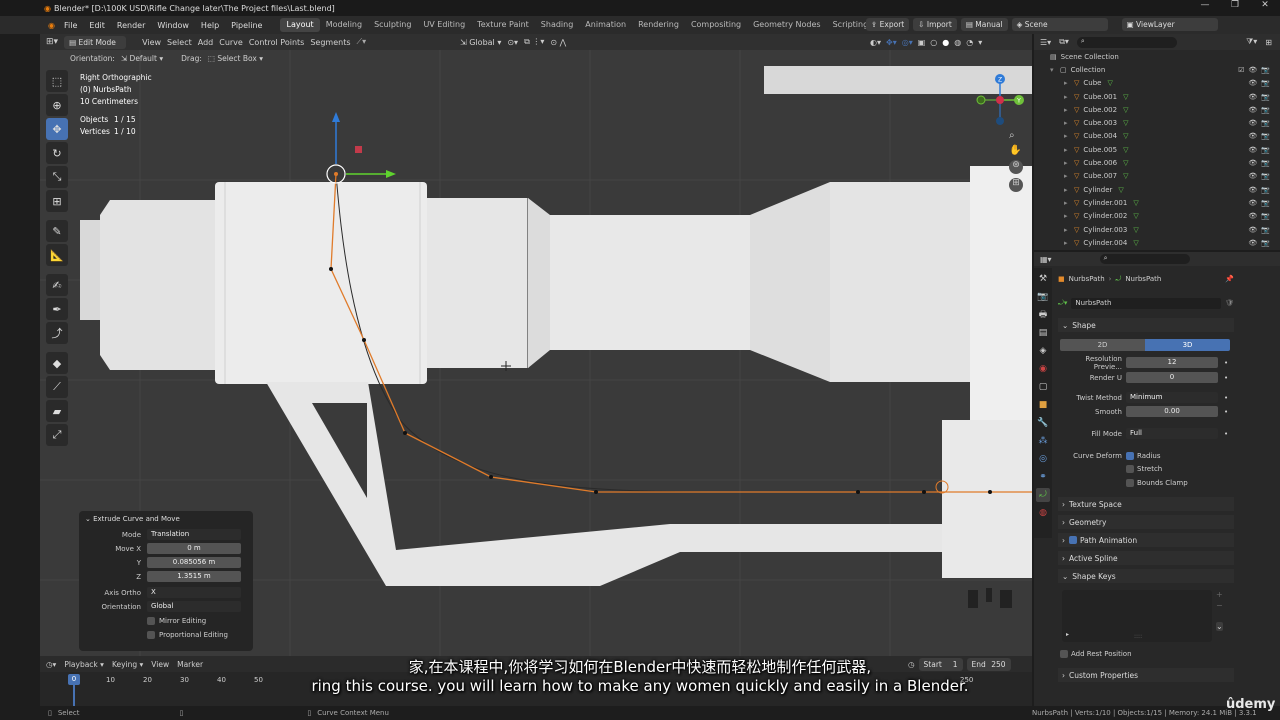  What do you see at coordinates (246, 25) in the screenshot?
I see `menu-pipeline: Pipeline` at bounding box center [246, 25].